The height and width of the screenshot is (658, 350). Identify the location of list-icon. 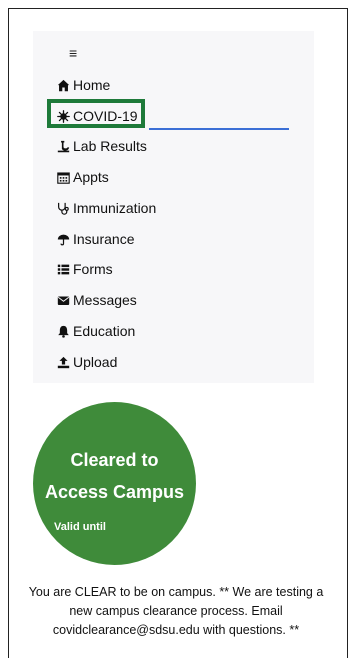
(63, 269).